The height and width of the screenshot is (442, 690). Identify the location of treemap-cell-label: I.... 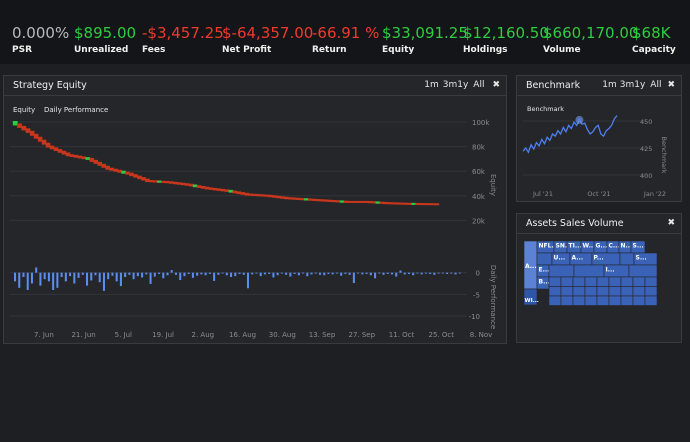
(610, 270).